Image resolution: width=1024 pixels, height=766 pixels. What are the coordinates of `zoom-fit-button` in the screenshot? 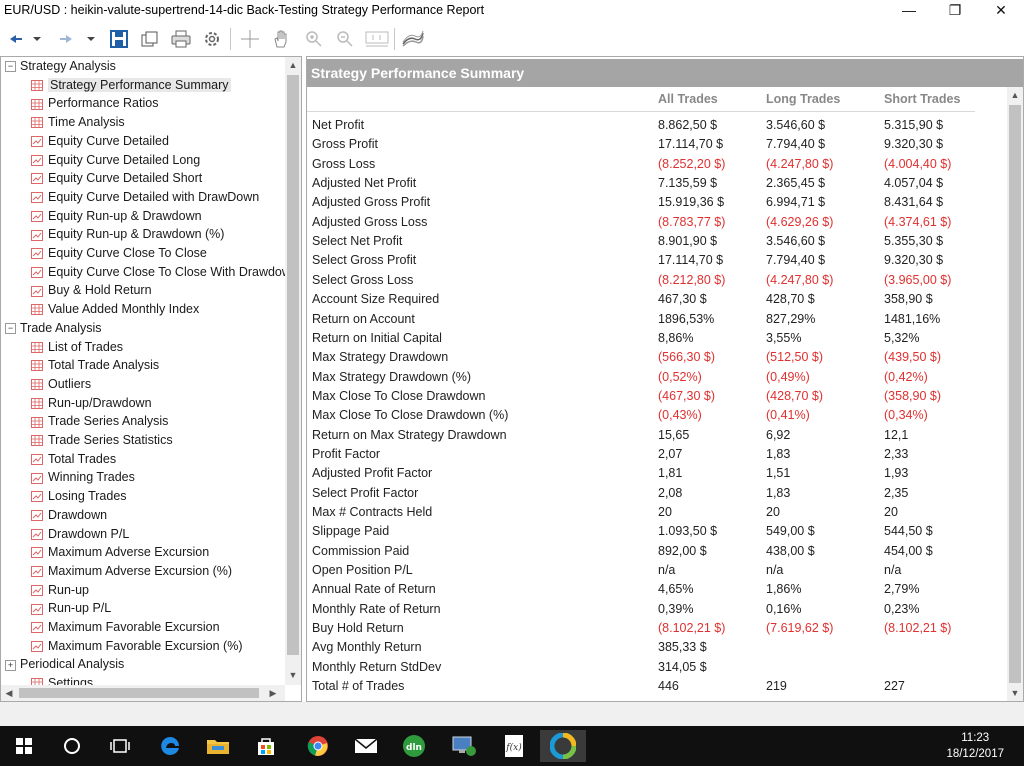 It's located at (377, 39).